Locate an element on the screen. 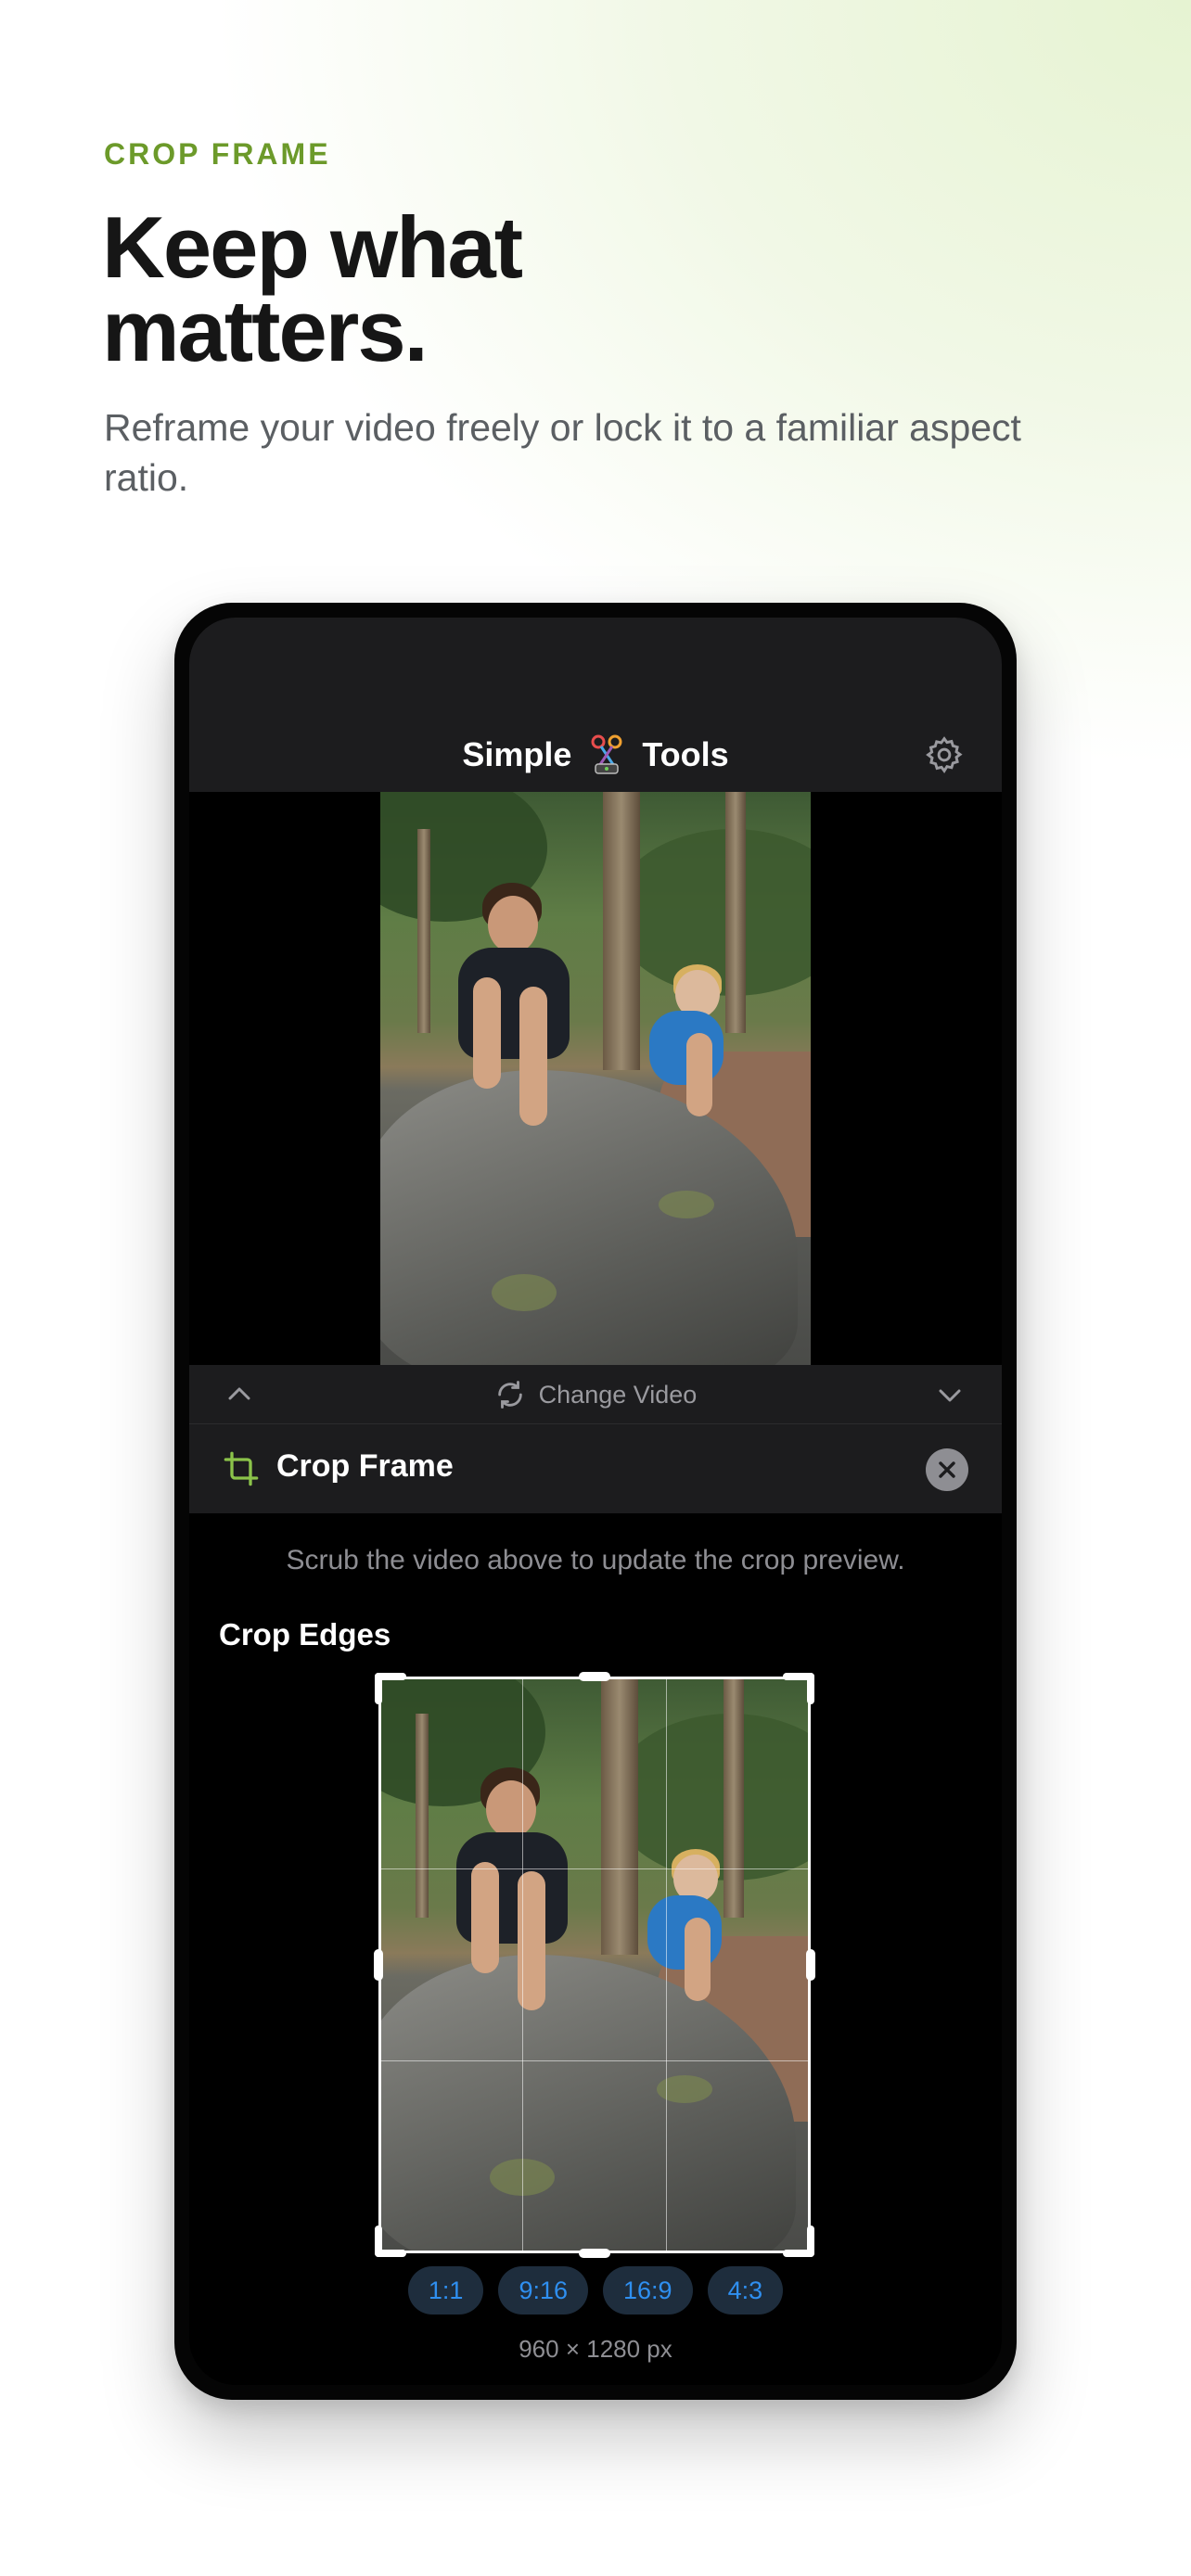  gear-icon is located at coordinates (944, 754).